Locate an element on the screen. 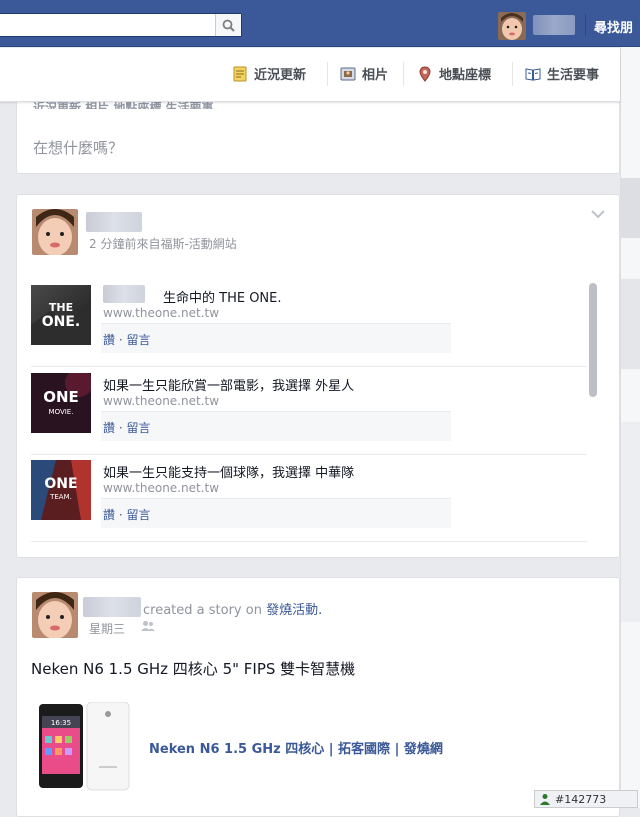 The image size is (640, 817). tab-status-label: 近況更新 is located at coordinates (280, 73).